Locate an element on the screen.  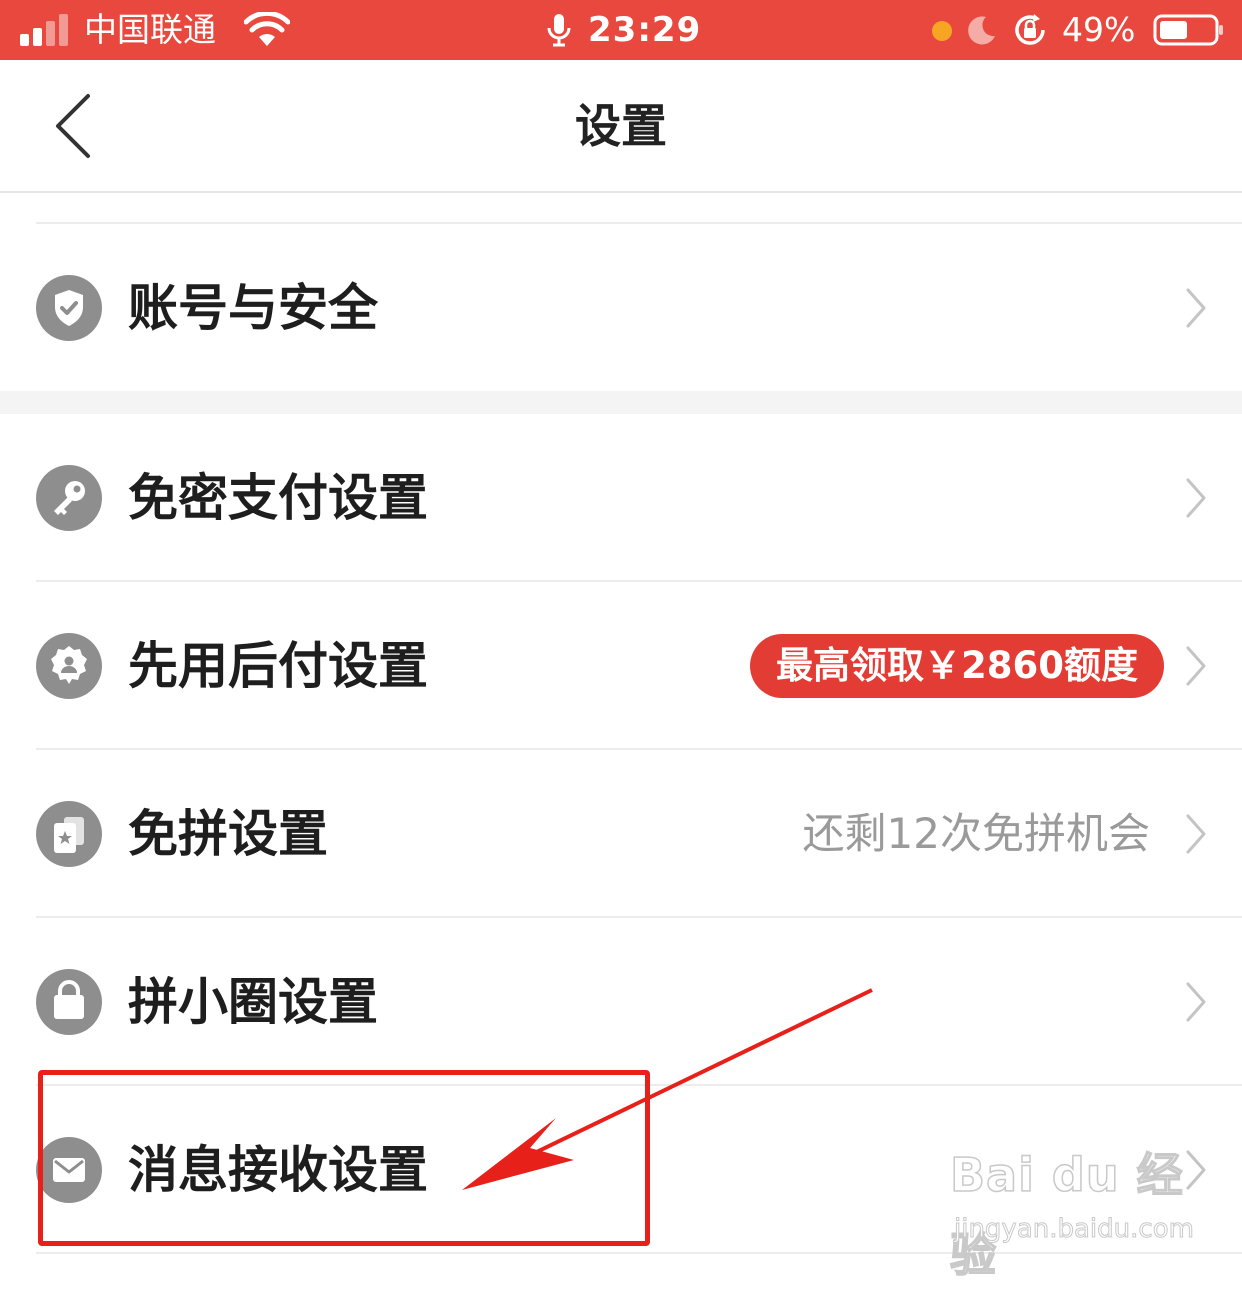
baidu-jingyan-logo: Bai du 经验 is located at coordinates (1066, 1215).